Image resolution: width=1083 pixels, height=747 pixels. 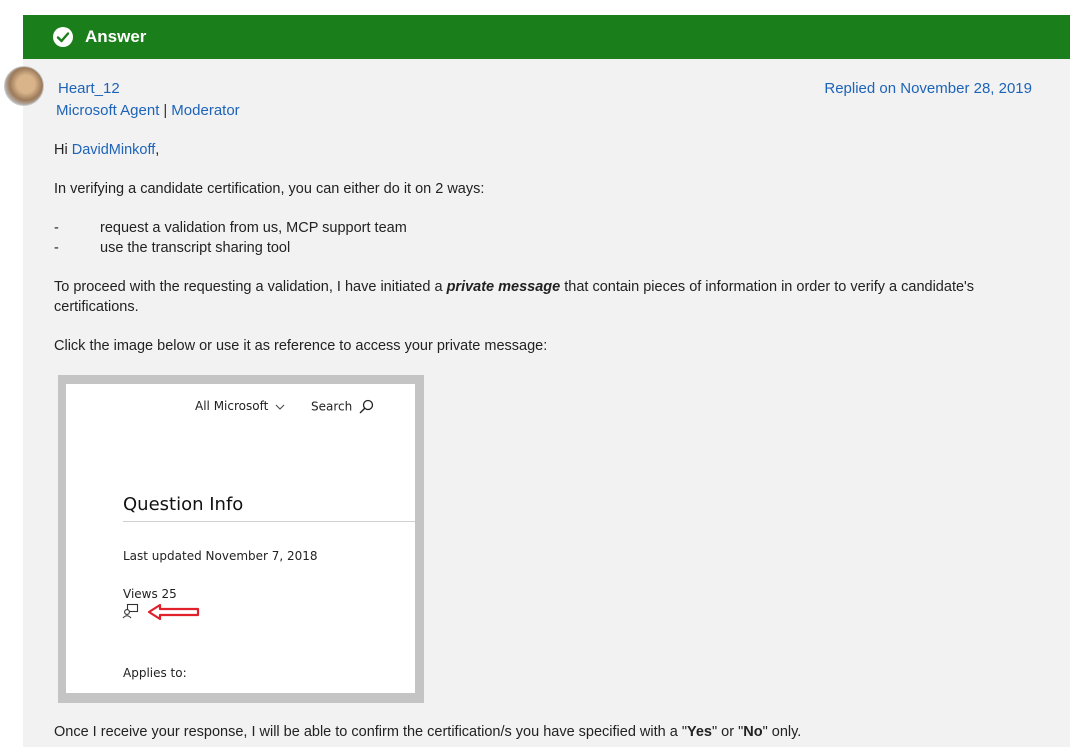 What do you see at coordinates (232, 406) in the screenshot?
I see `all-microsoft-label: All Microsoft` at bounding box center [232, 406].